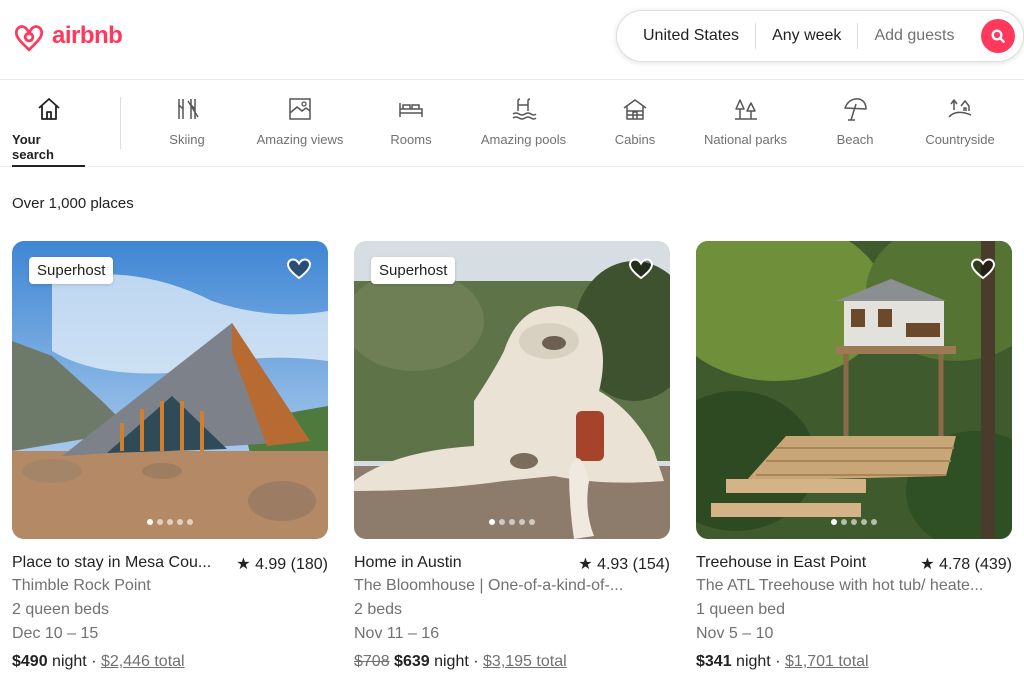  What do you see at coordinates (855, 109) in the screenshot?
I see `umbrella-icon` at bounding box center [855, 109].